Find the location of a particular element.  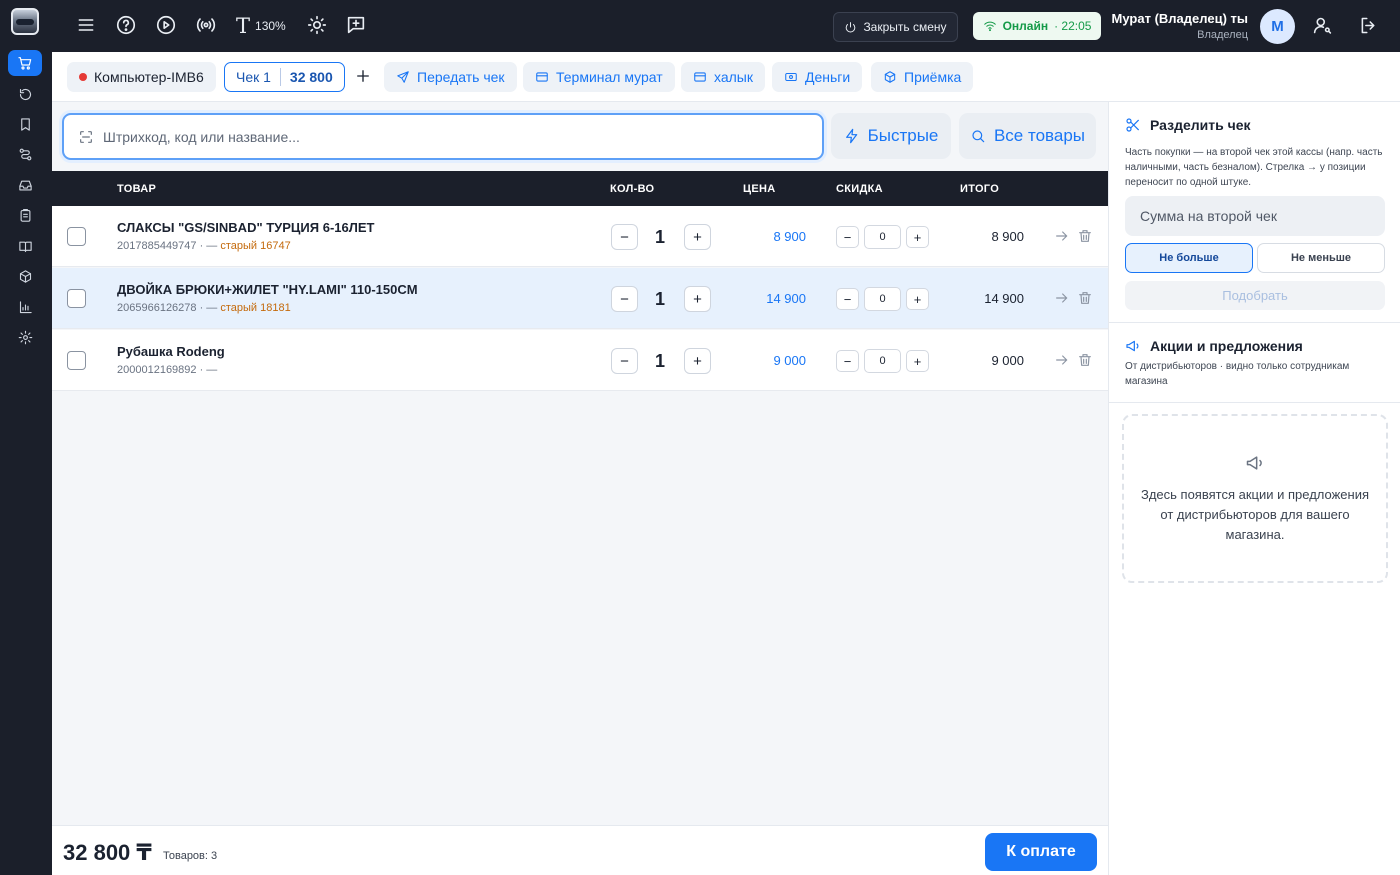

product-name: Рубашка Rodeng is located at coordinates (171, 351).